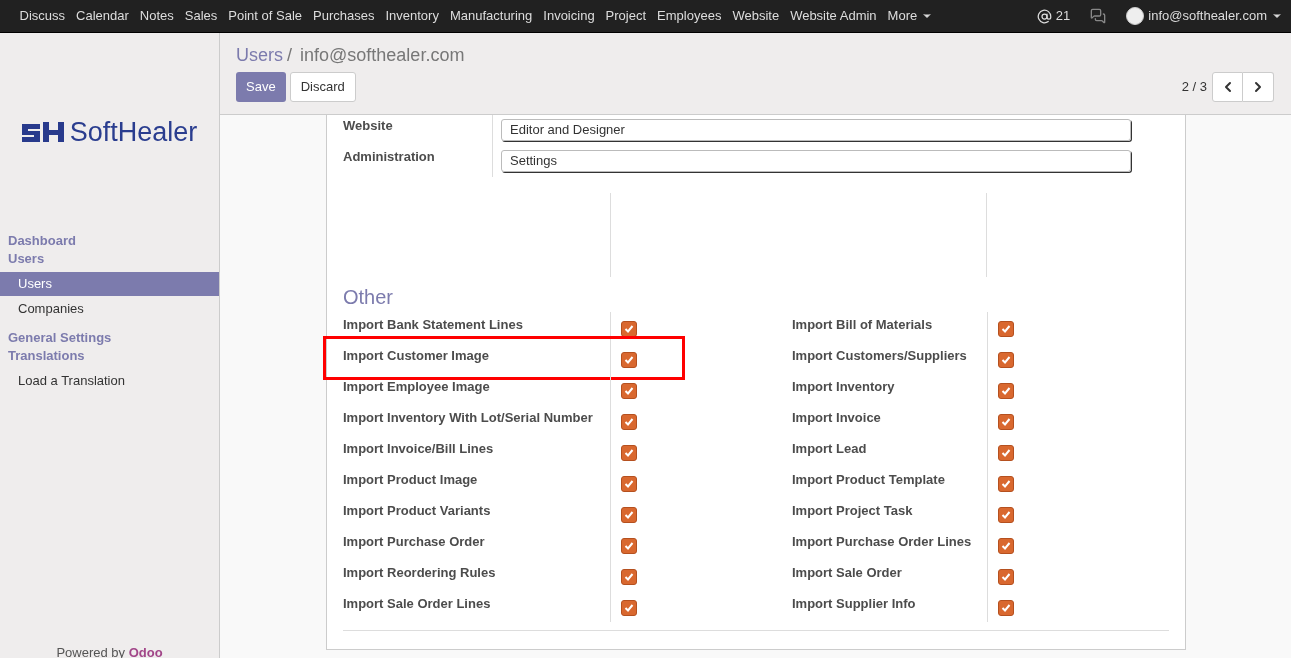 The height and width of the screenshot is (658, 1291). What do you see at coordinates (418, 161) in the screenshot?
I see `field-label: Administration` at bounding box center [418, 161].